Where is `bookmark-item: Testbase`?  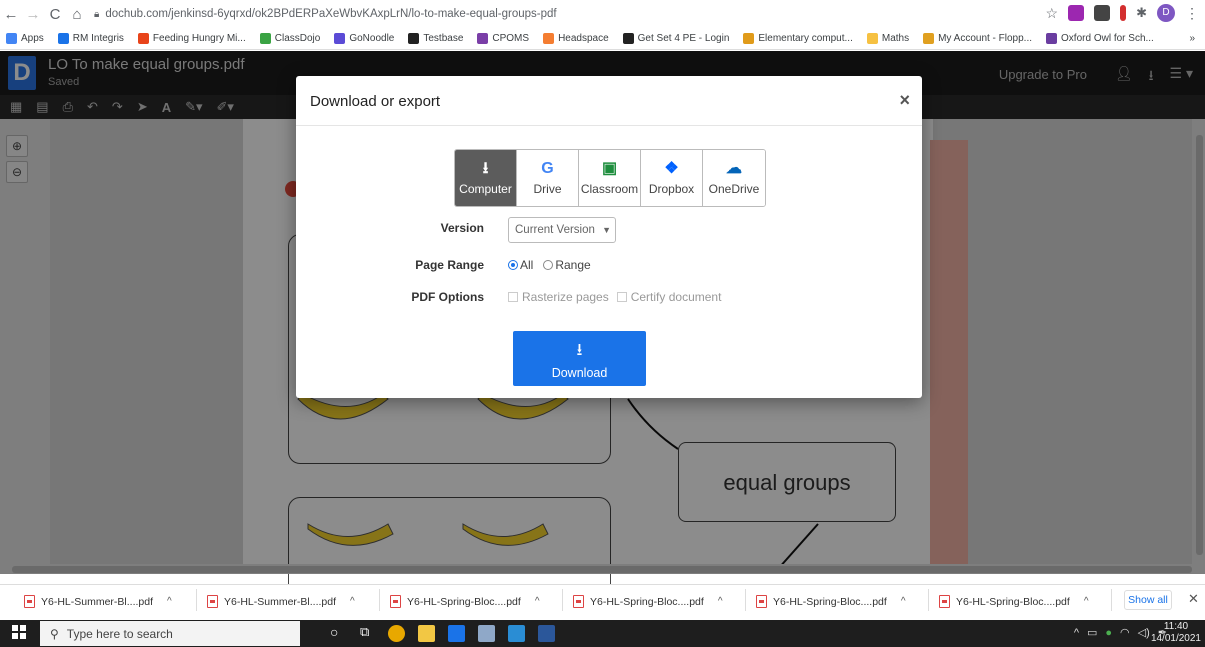 bookmark-item: Testbase is located at coordinates (435, 38).